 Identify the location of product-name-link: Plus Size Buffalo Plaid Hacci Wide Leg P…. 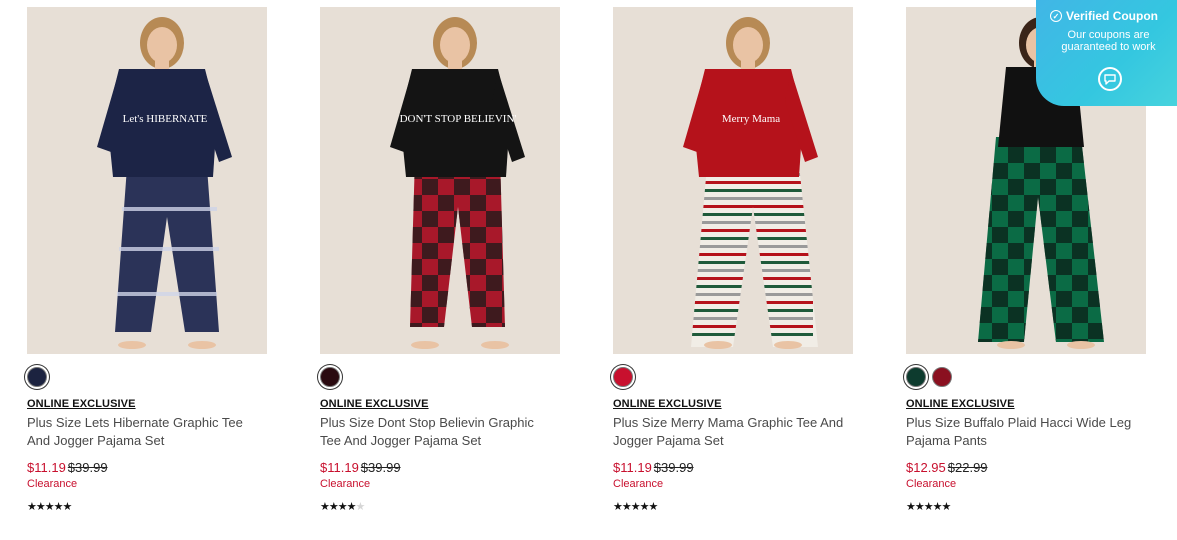
(1024, 432).